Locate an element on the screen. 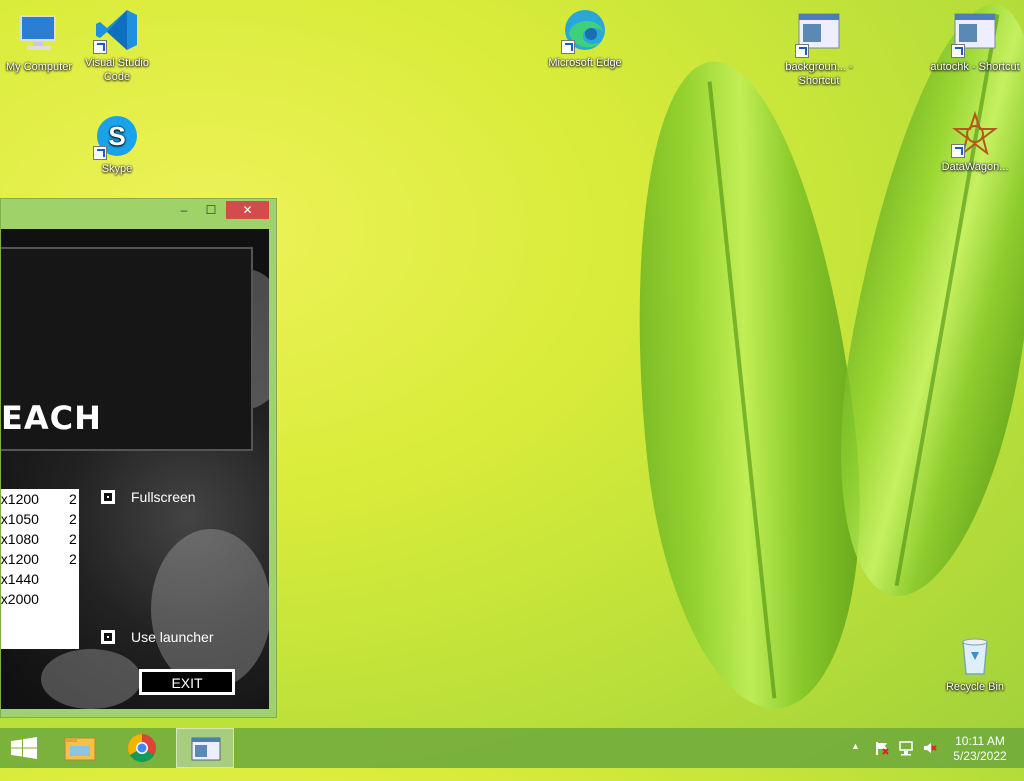  resolution-value: 0x1080 is located at coordinates (20, 539).